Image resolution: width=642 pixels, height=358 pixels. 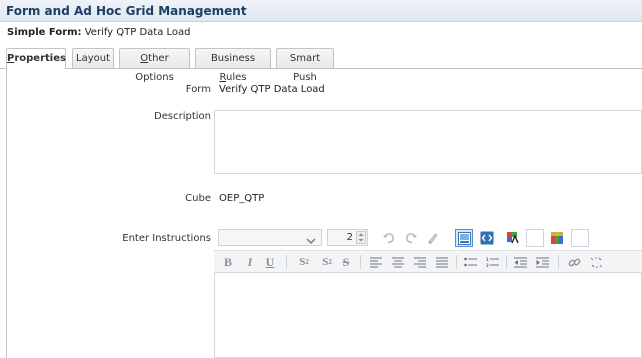 What do you see at coordinates (487, 238) in the screenshot?
I see `source-code-icon` at bounding box center [487, 238].